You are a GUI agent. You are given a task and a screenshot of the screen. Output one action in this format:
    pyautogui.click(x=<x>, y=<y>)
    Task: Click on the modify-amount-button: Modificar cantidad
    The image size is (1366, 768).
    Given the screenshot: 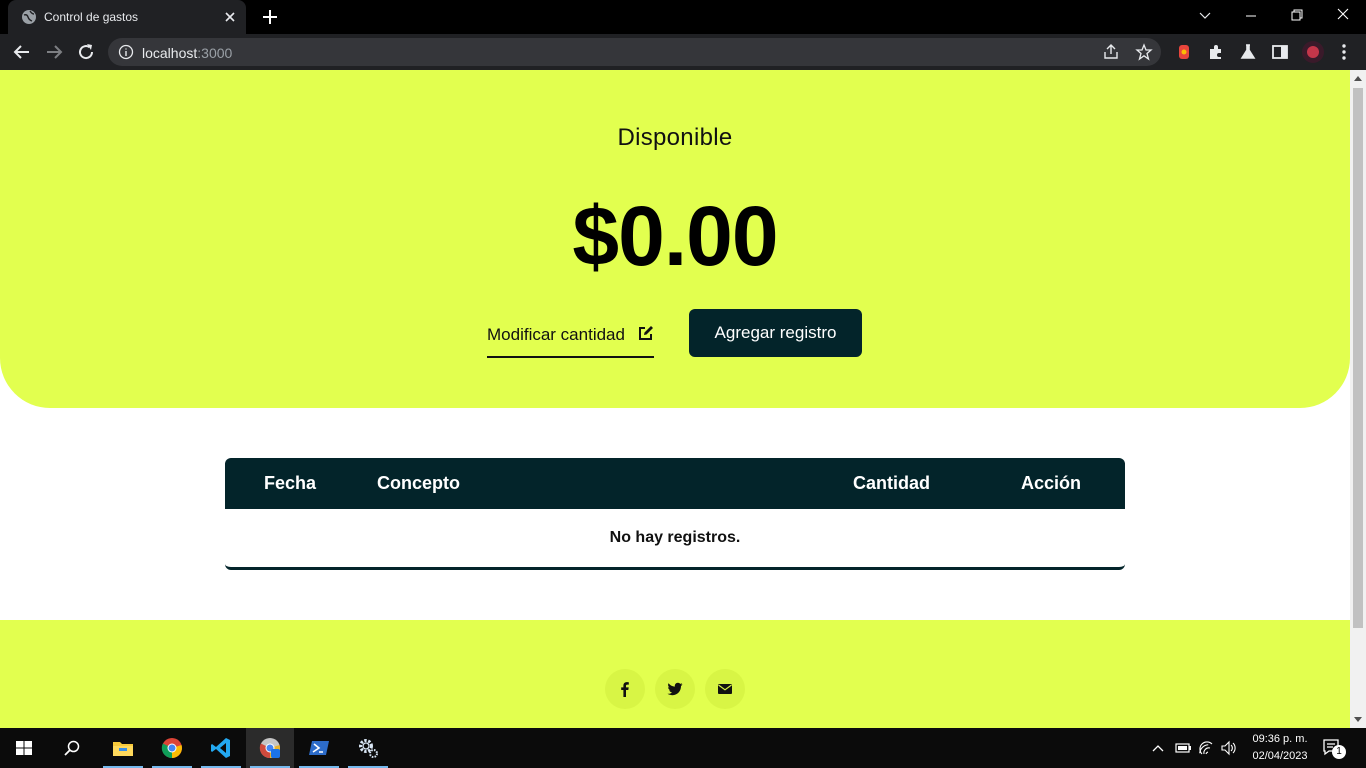 What is the action you would take?
    pyautogui.click(x=570, y=338)
    